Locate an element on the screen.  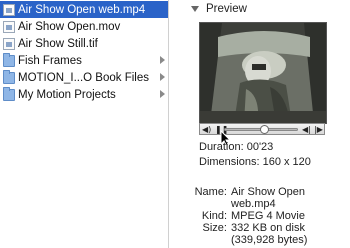
kind-label: Kind: is located at coordinates (214, 216).